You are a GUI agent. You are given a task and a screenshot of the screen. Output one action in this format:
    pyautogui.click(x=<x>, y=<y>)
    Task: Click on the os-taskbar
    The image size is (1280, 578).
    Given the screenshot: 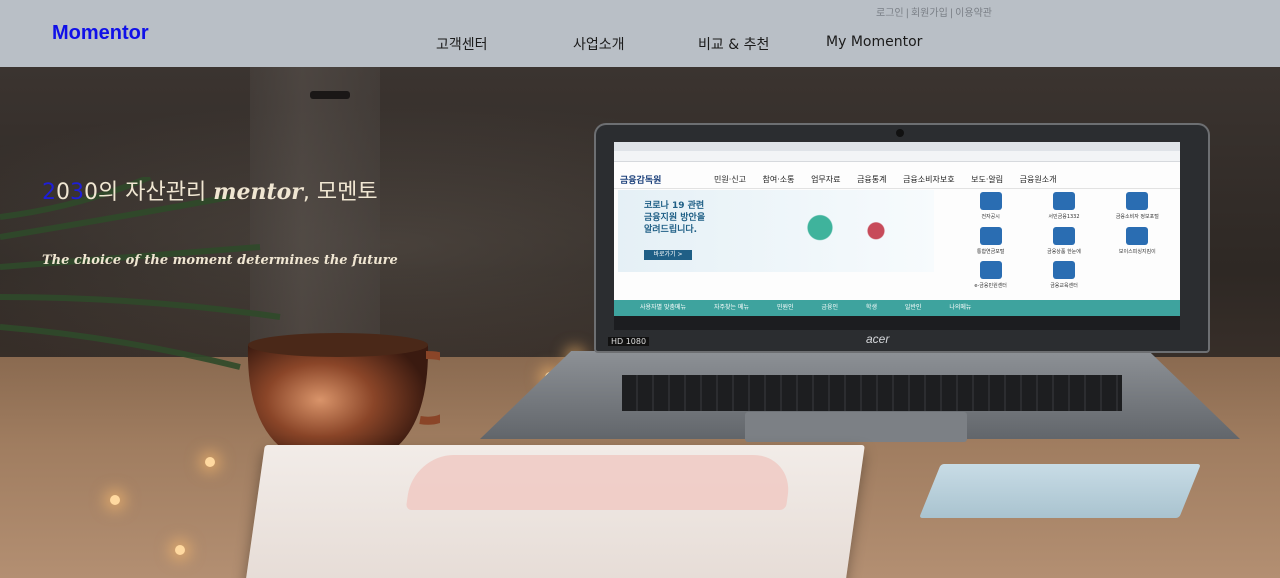 What is the action you would take?
    pyautogui.click(x=897, y=323)
    